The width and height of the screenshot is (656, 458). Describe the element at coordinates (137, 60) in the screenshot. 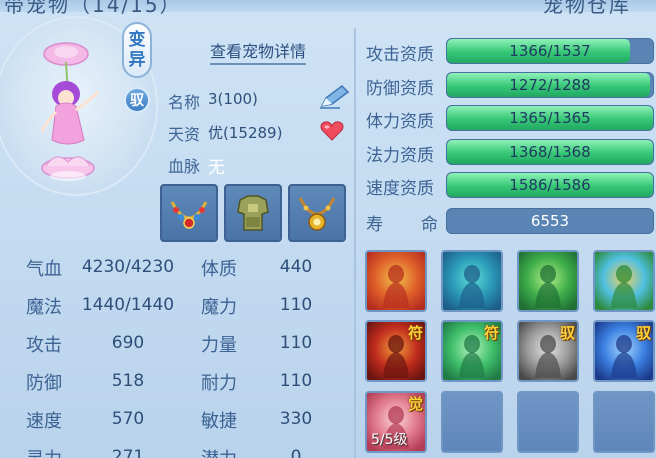

I see `mutation-badge-char-2: 异` at that location.